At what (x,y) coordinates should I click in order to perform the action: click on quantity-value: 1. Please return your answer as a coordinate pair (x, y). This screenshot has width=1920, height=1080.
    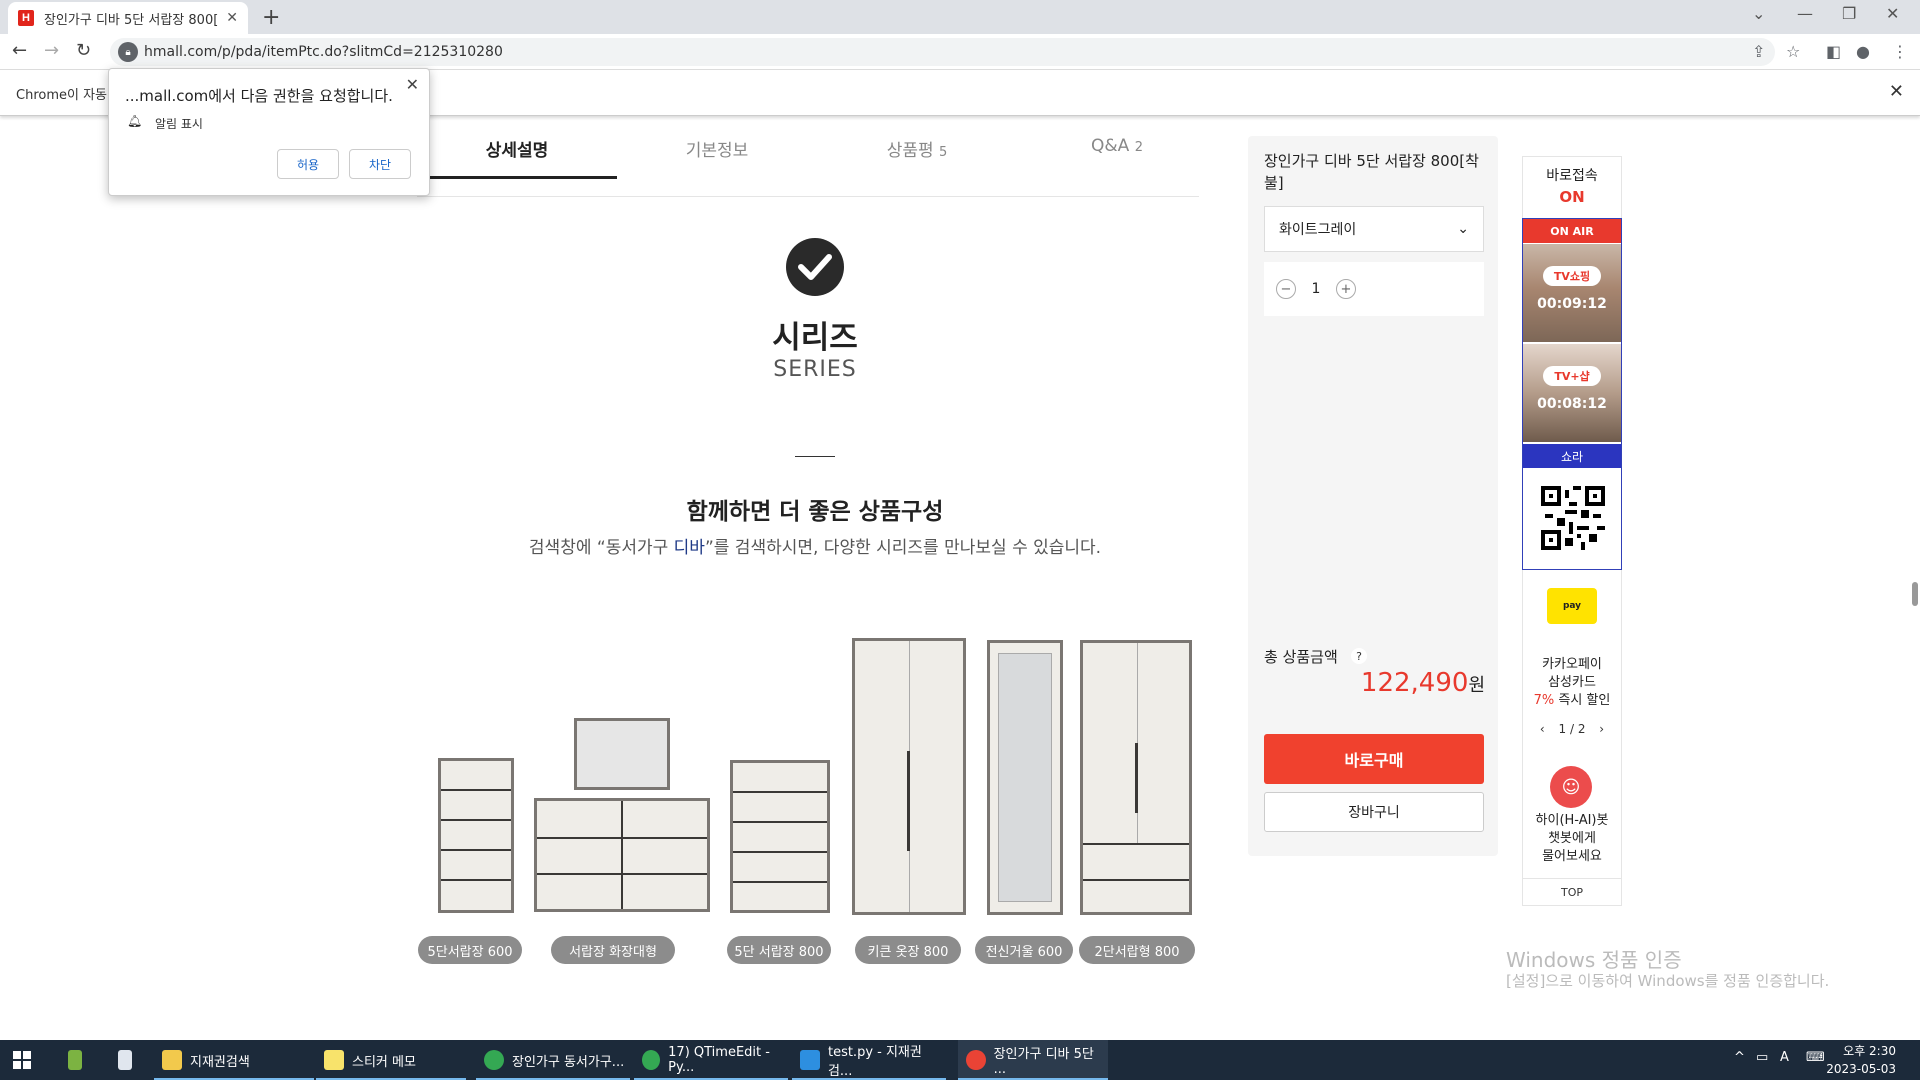
    Looking at the image, I should click on (1316, 289).